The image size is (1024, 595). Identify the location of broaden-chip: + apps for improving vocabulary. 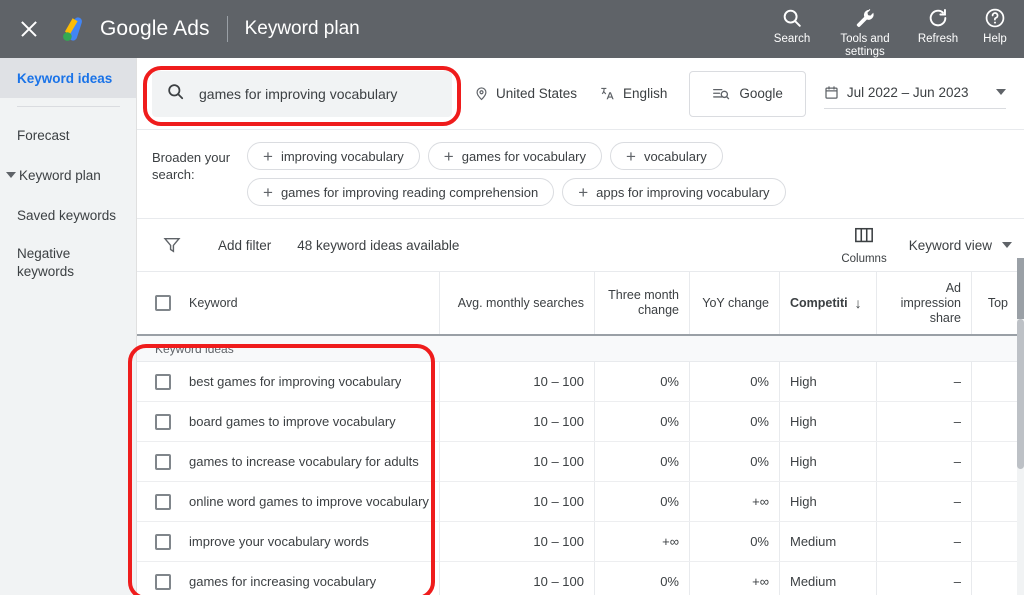
(674, 192).